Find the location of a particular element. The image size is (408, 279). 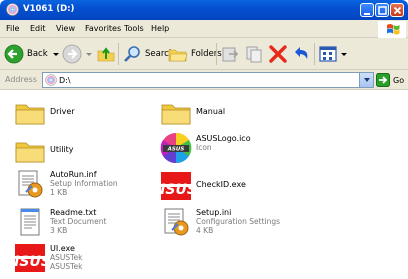

file-name: ASUSLogo.ico is located at coordinates (223, 138).